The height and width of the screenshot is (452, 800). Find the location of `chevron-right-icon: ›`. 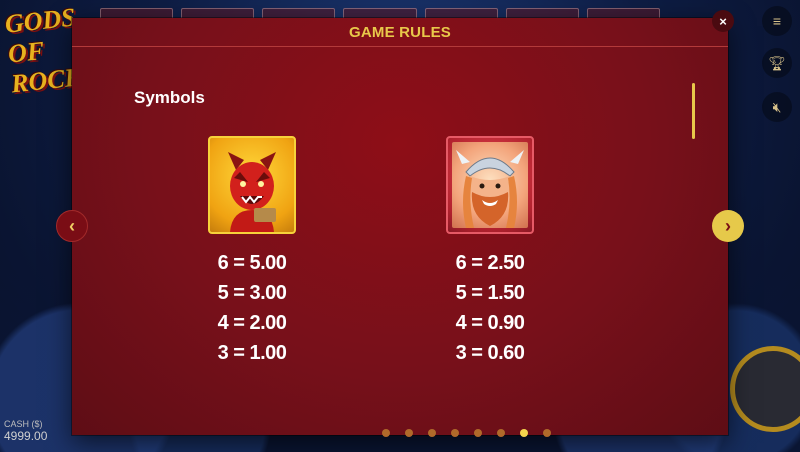

chevron-right-icon: › is located at coordinates (728, 225).